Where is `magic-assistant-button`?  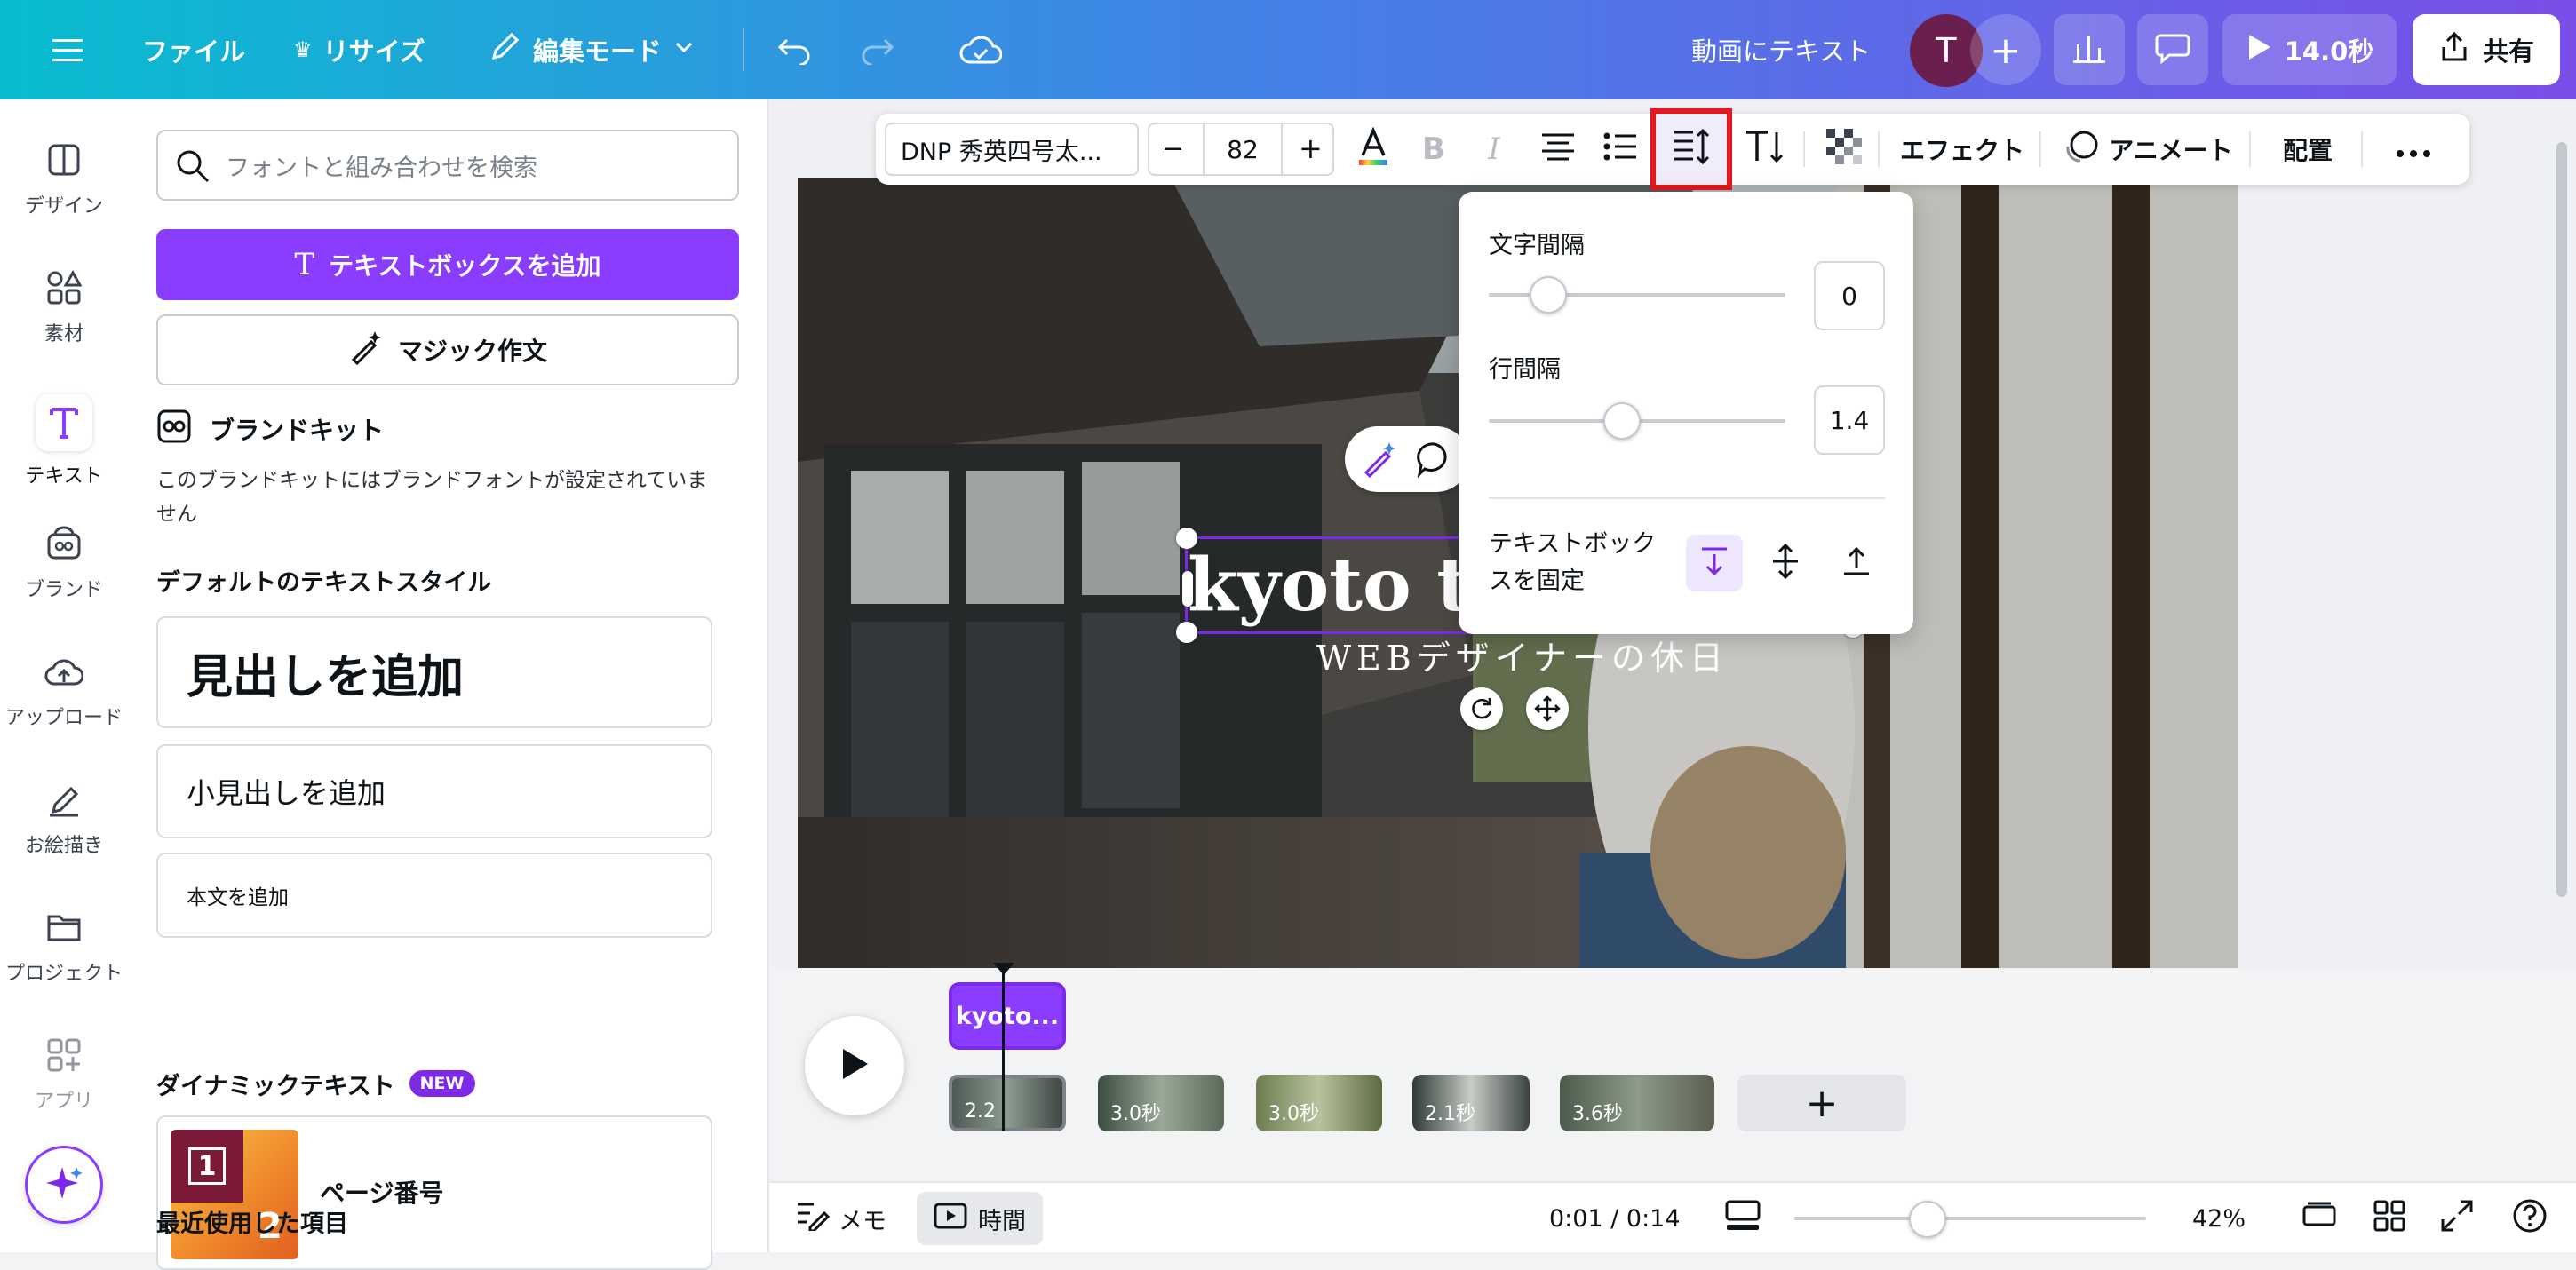
magic-assistant-button is located at coordinates (64, 1185).